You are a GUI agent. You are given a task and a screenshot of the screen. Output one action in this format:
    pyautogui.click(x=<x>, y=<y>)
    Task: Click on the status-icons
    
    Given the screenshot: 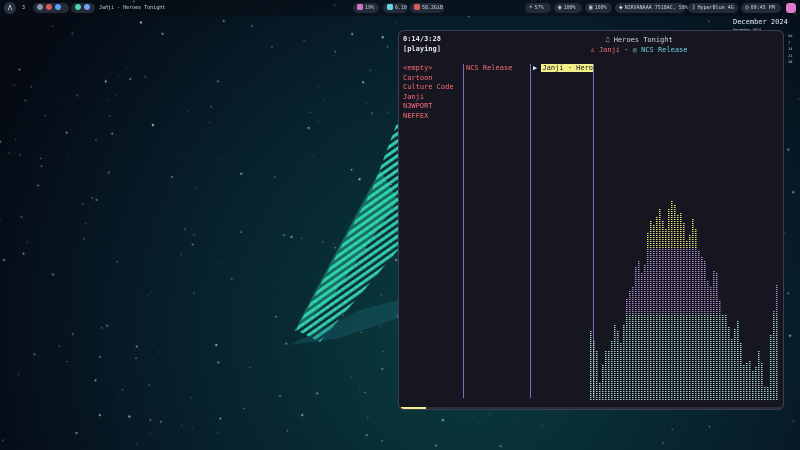 What is the action you would take?
    pyautogui.click(x=83, y=8)
    